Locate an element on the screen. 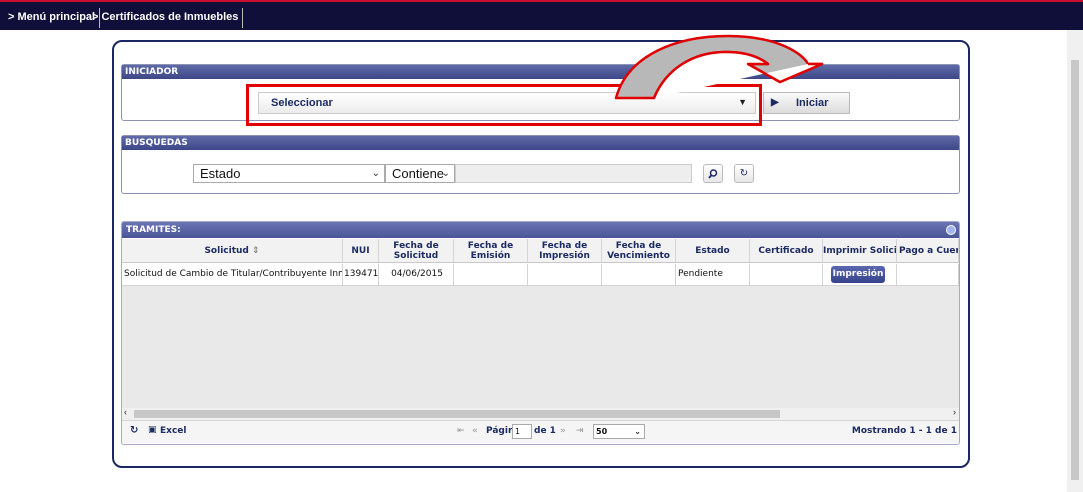 The image size is (1083, 492). column-label: Certificado is located at coordinates (786, 250).